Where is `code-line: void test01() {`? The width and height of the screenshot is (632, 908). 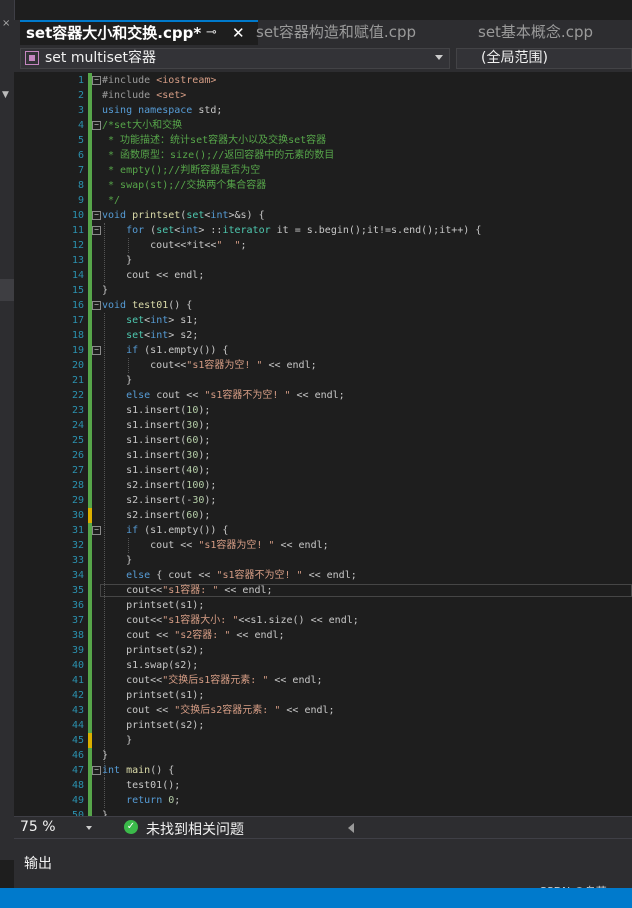 code-line: void test01() { is located at coordinates (147, 305).